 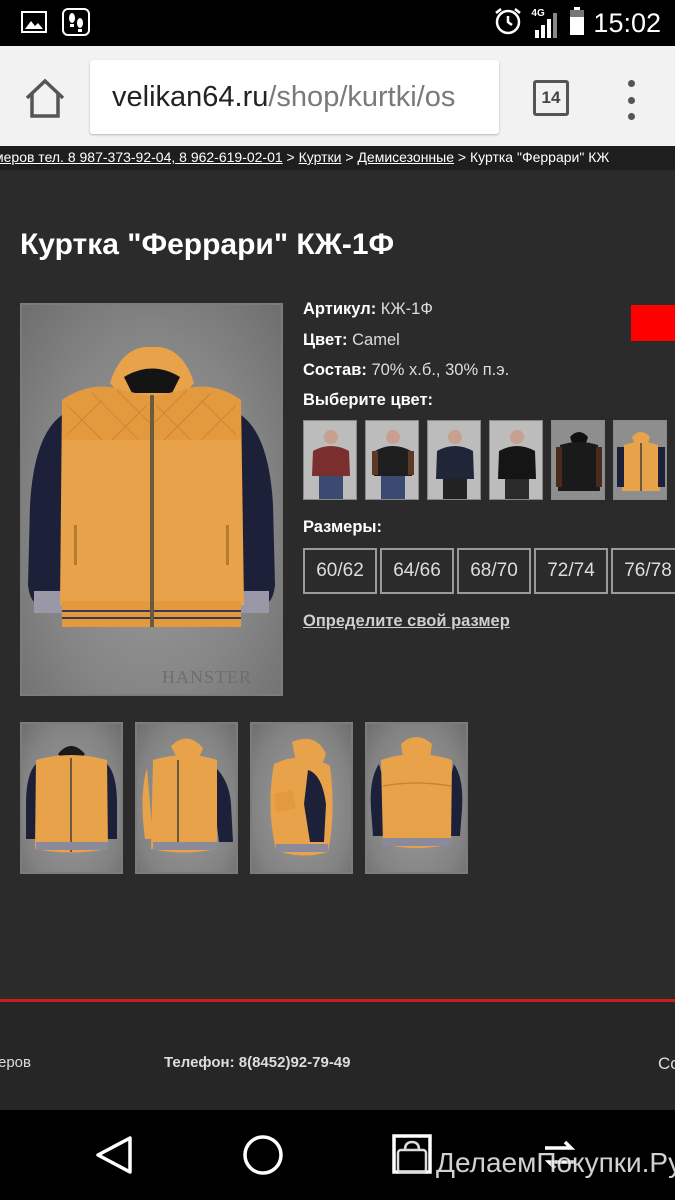 I want to click on photo-brand-watermark: HANSTER, so click(x=207, y=677).